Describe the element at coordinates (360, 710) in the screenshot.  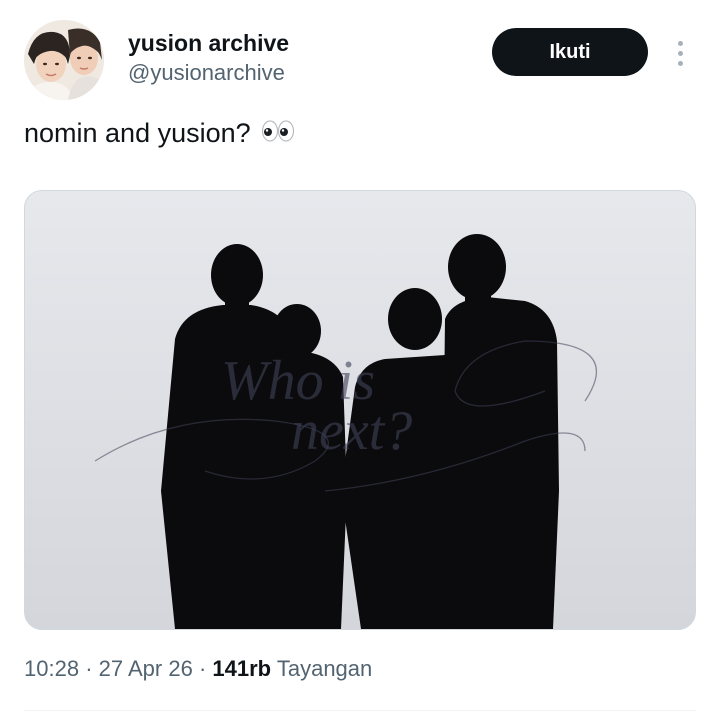
I see `divider` at that location.